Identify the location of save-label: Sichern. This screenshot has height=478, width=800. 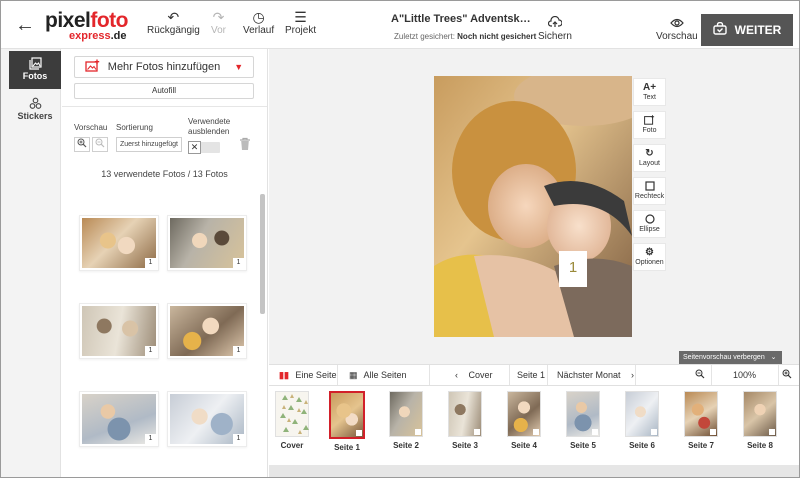
(555, 36).